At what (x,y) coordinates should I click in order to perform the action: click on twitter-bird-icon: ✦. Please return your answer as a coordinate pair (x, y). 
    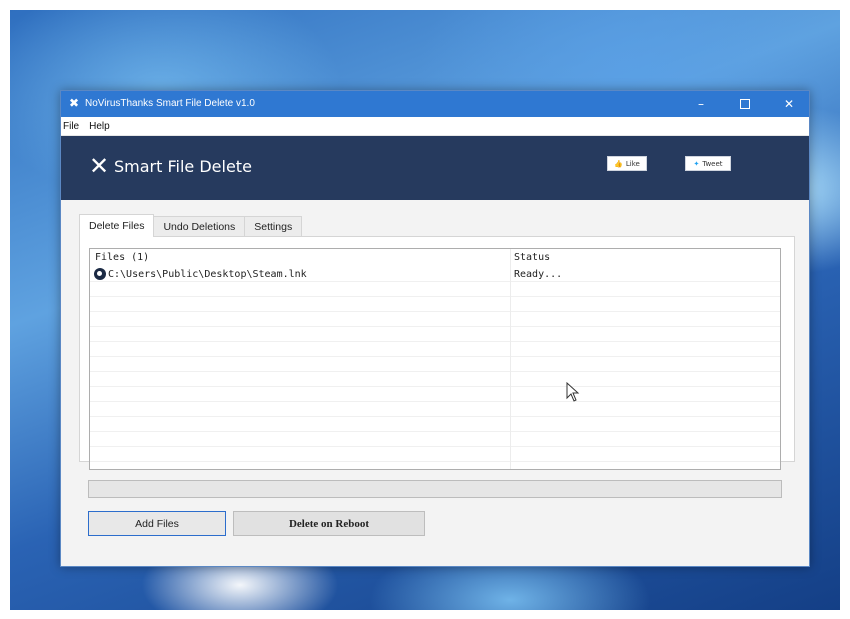
    Looking at the image, I should click on (696, 163).